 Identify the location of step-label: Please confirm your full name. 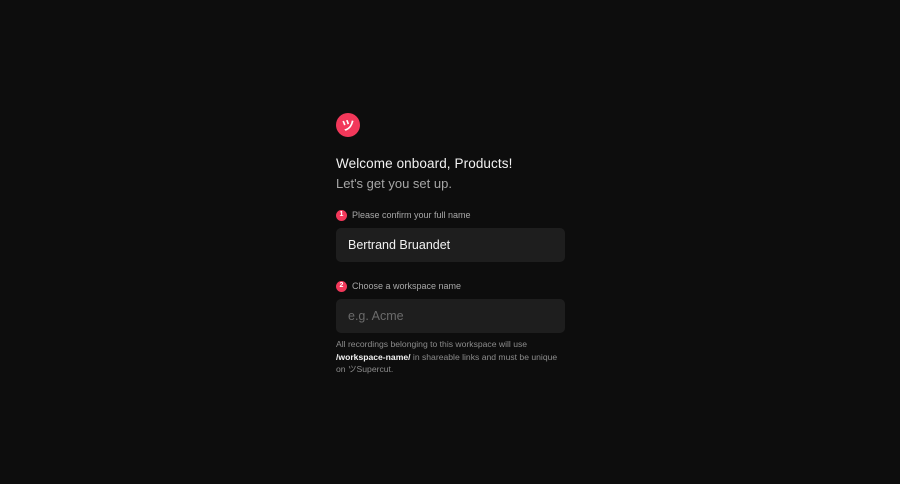
(411, 215).